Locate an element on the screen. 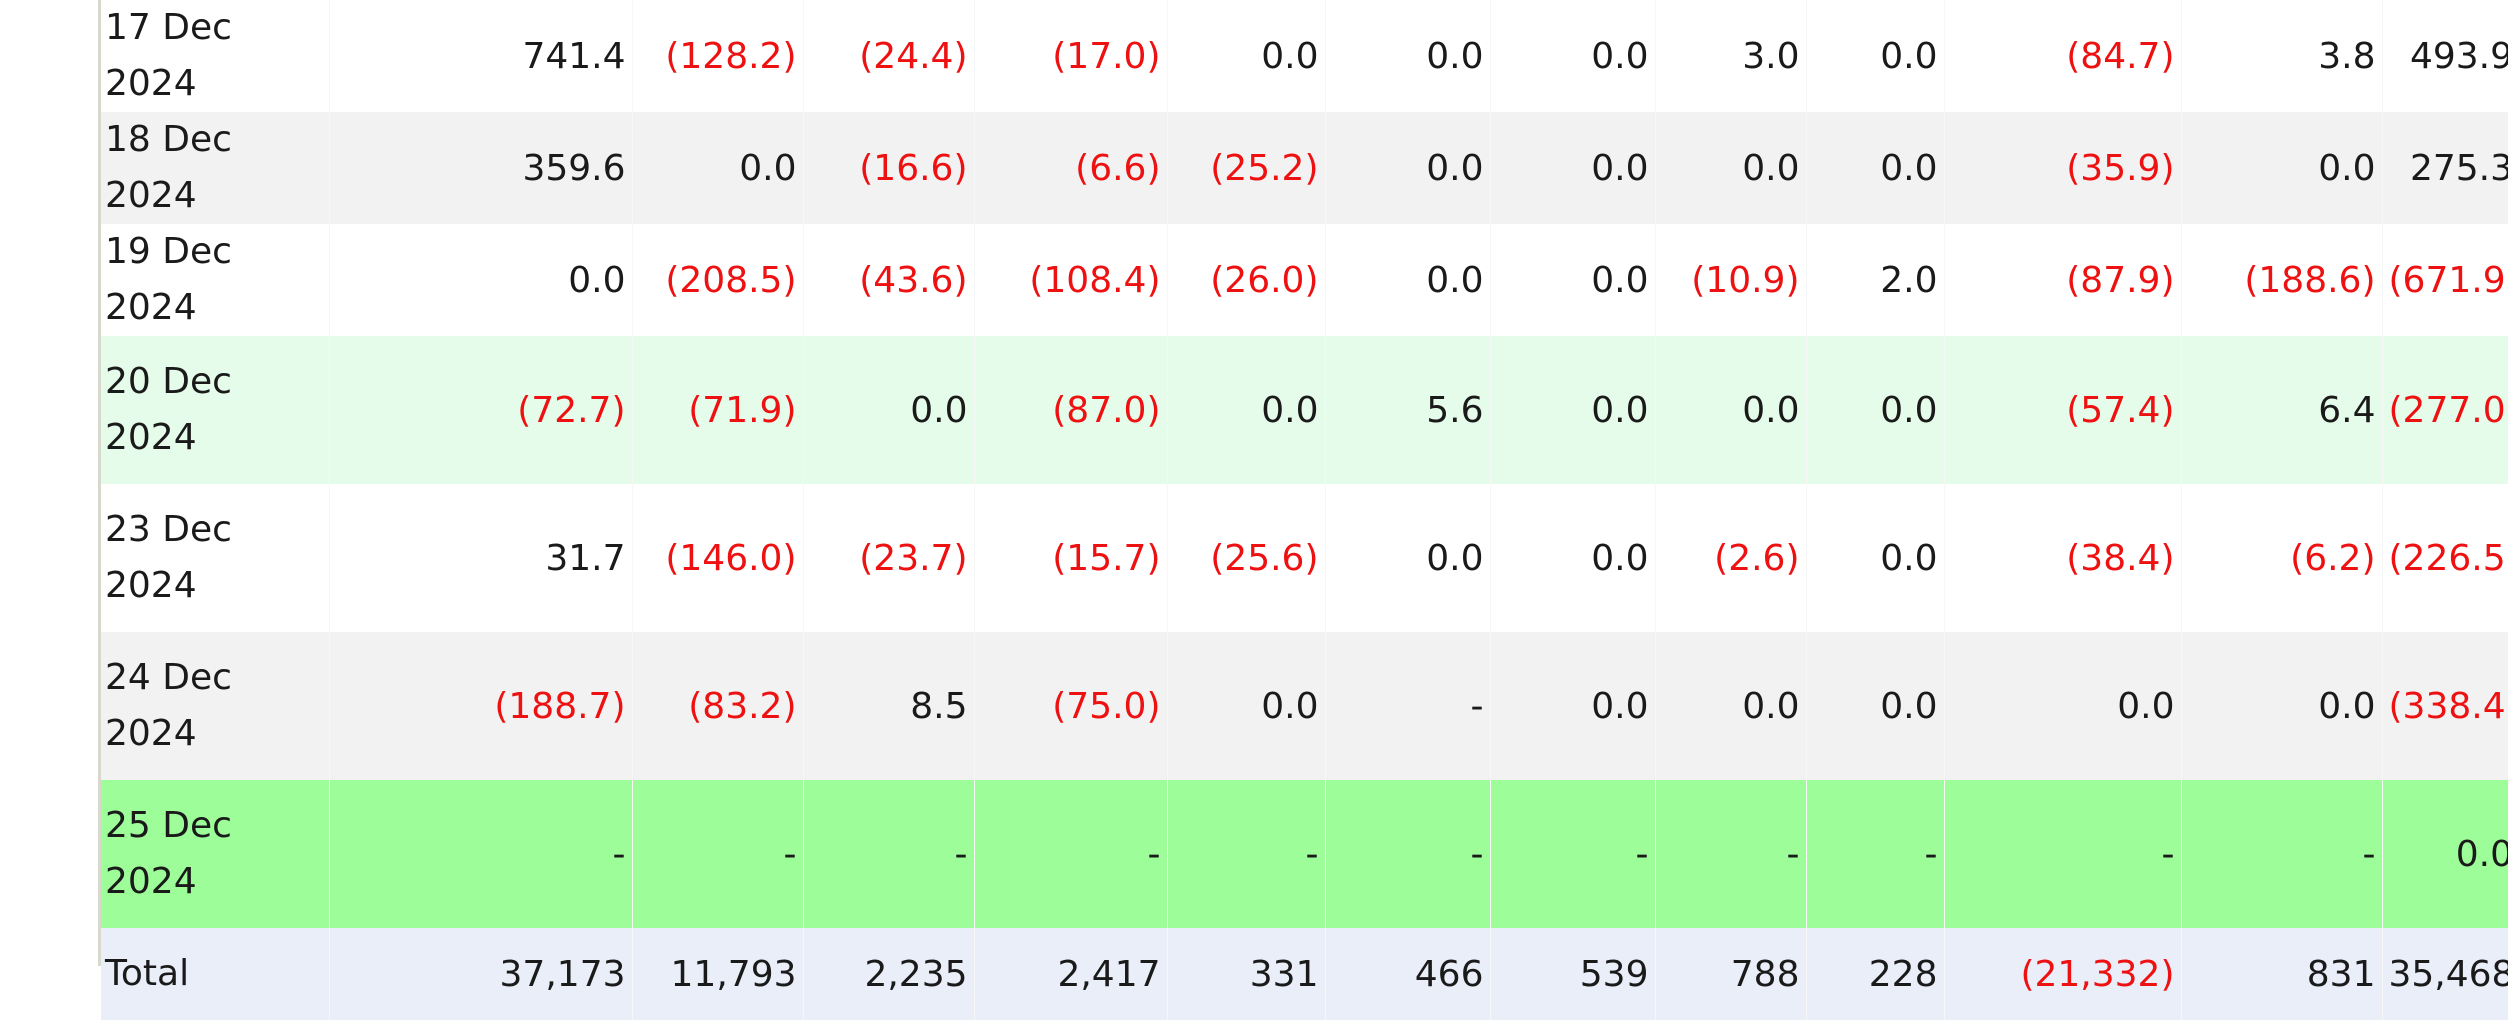 The height and width of the screenshot is (1020, 2508). value-cell: (188.6) is located at coordinates (2281, 280).